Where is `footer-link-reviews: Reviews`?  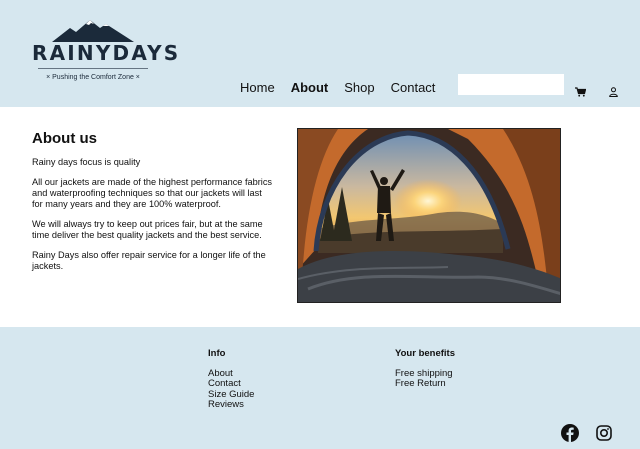 footer-link-reviews: Reviews is located at coordinates (231, 405).